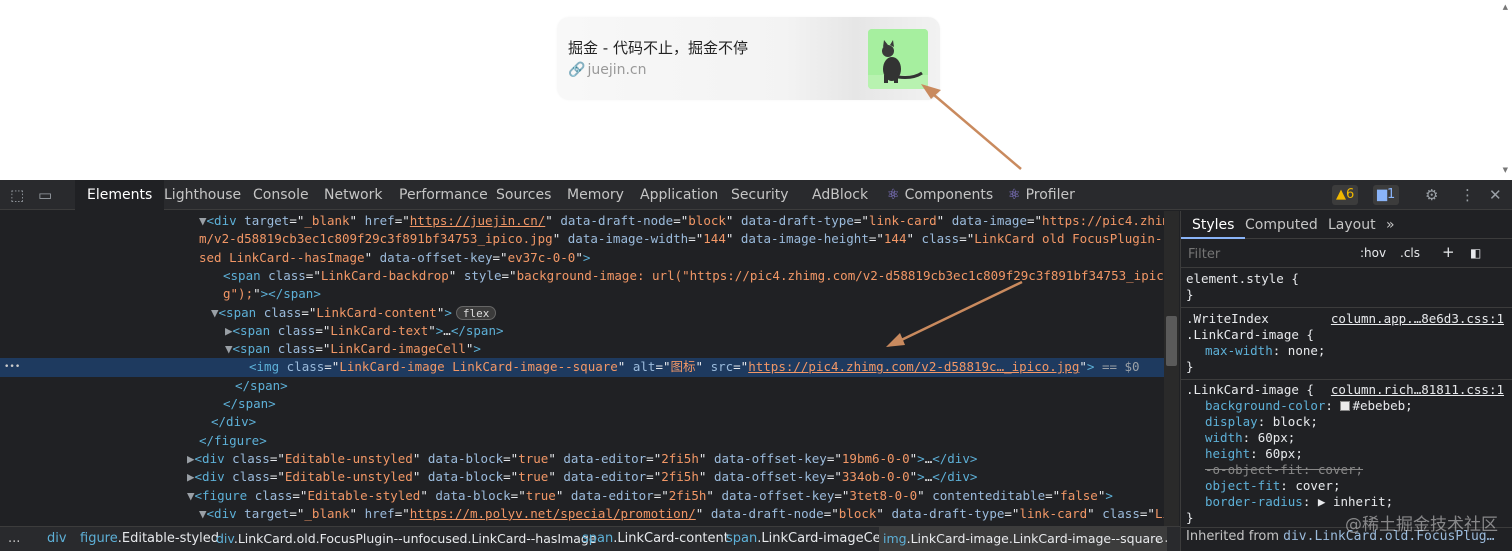 Image resolution: width=1512 pixels, height=551 pixels. I want to click on flex-badge: flex, so click(476, 313).